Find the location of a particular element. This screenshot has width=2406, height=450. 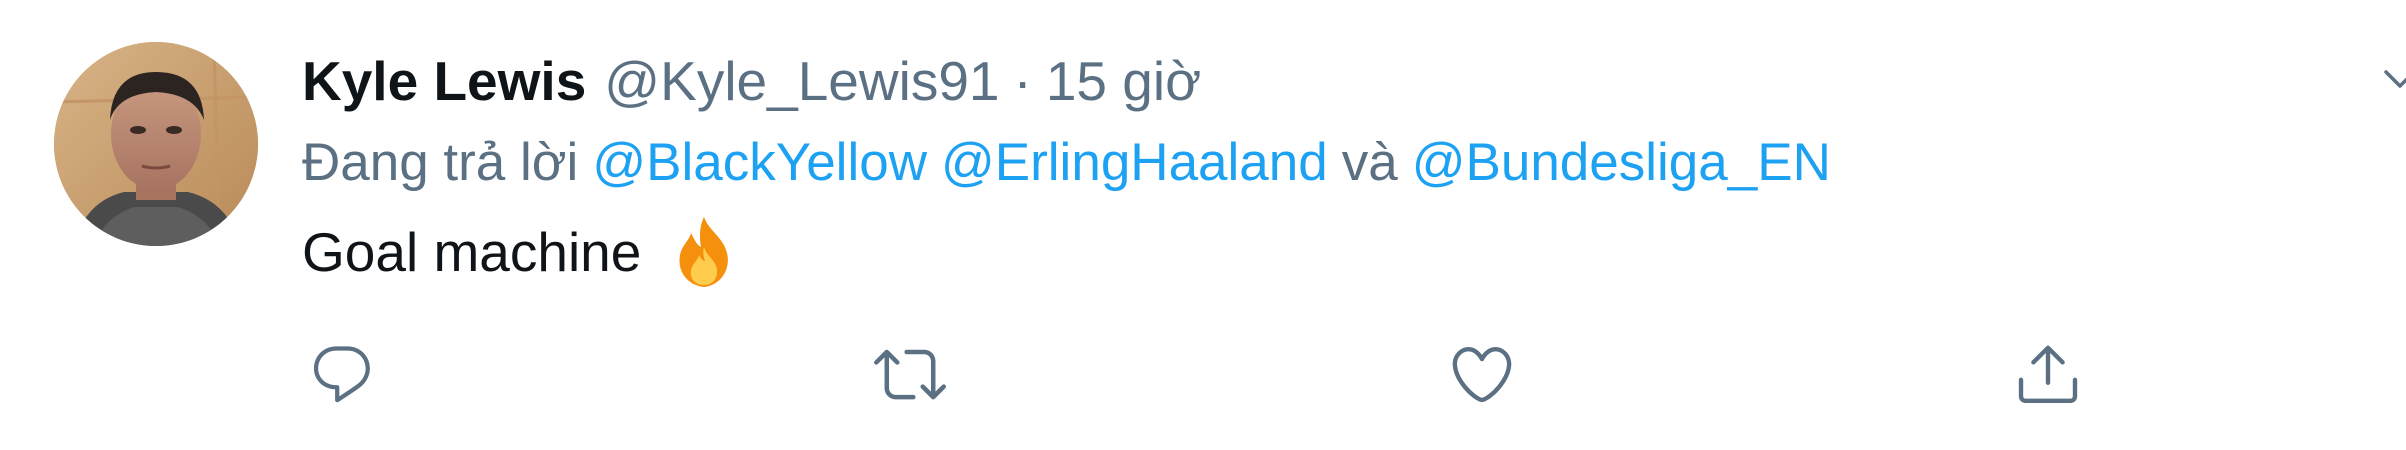

avatar-photo is located at coordinates (156, 144).